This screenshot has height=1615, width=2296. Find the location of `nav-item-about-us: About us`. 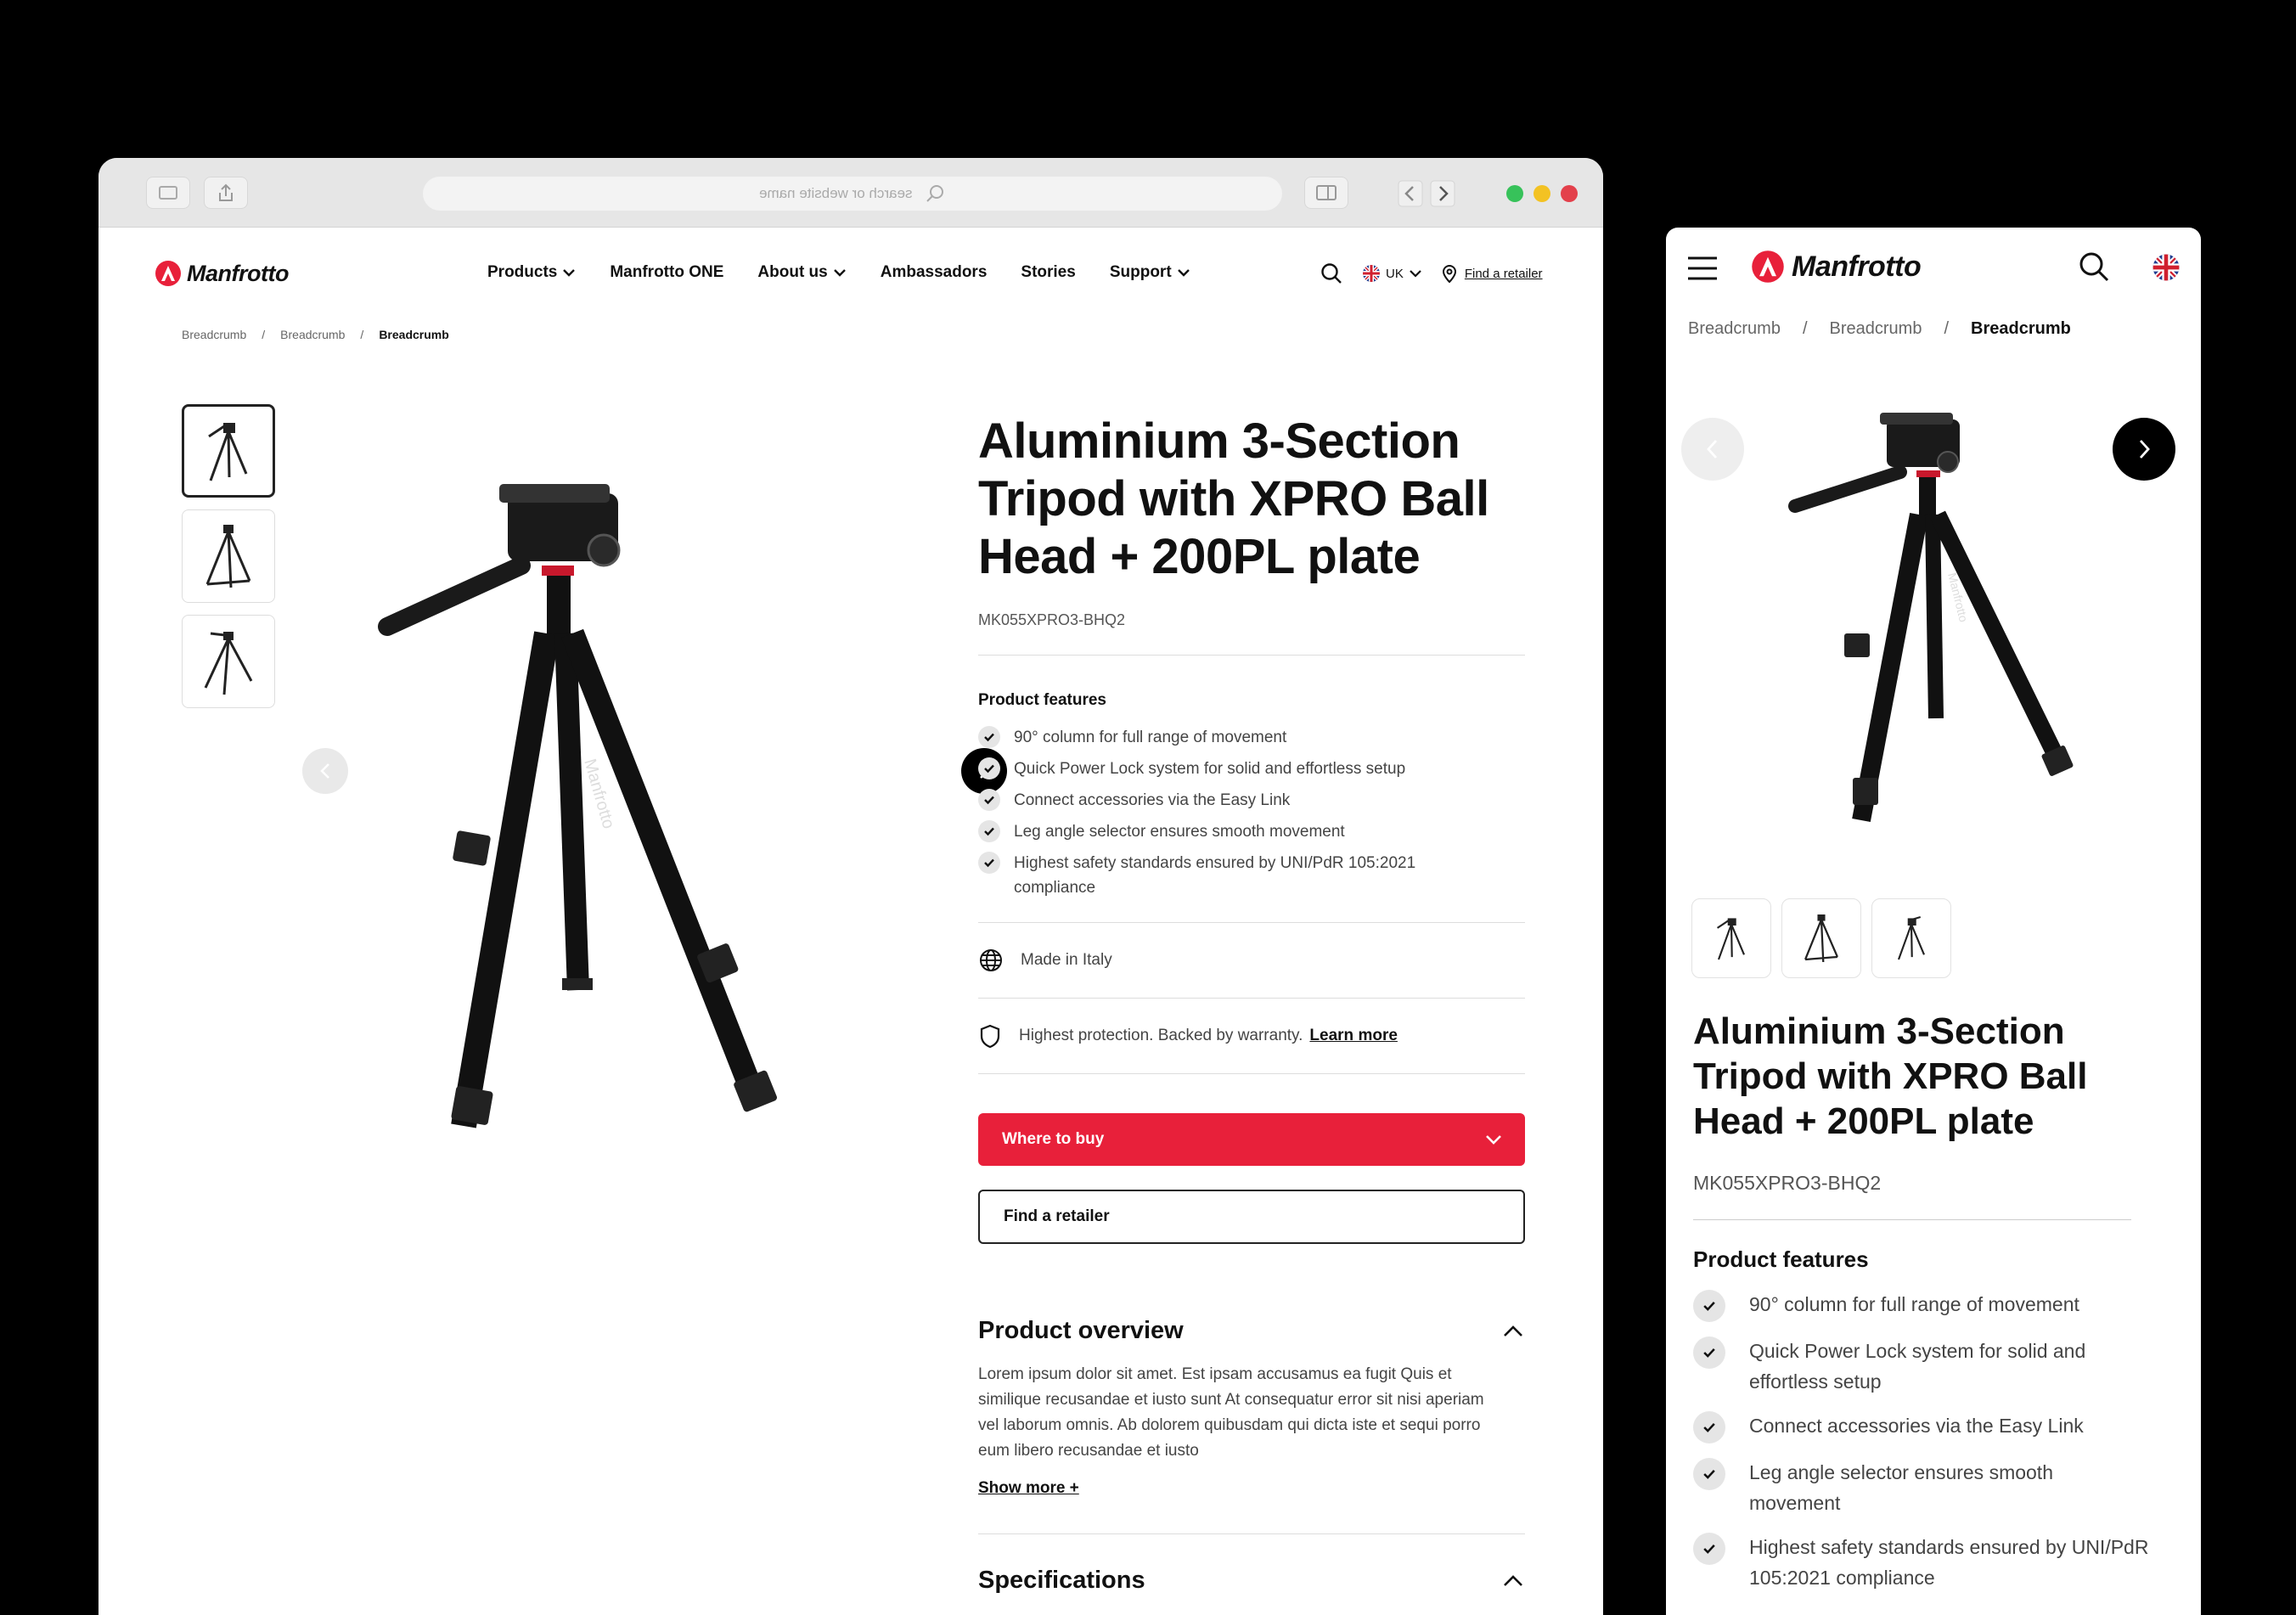

nav-item-about-us: About us is located at coordinates (802, 272).